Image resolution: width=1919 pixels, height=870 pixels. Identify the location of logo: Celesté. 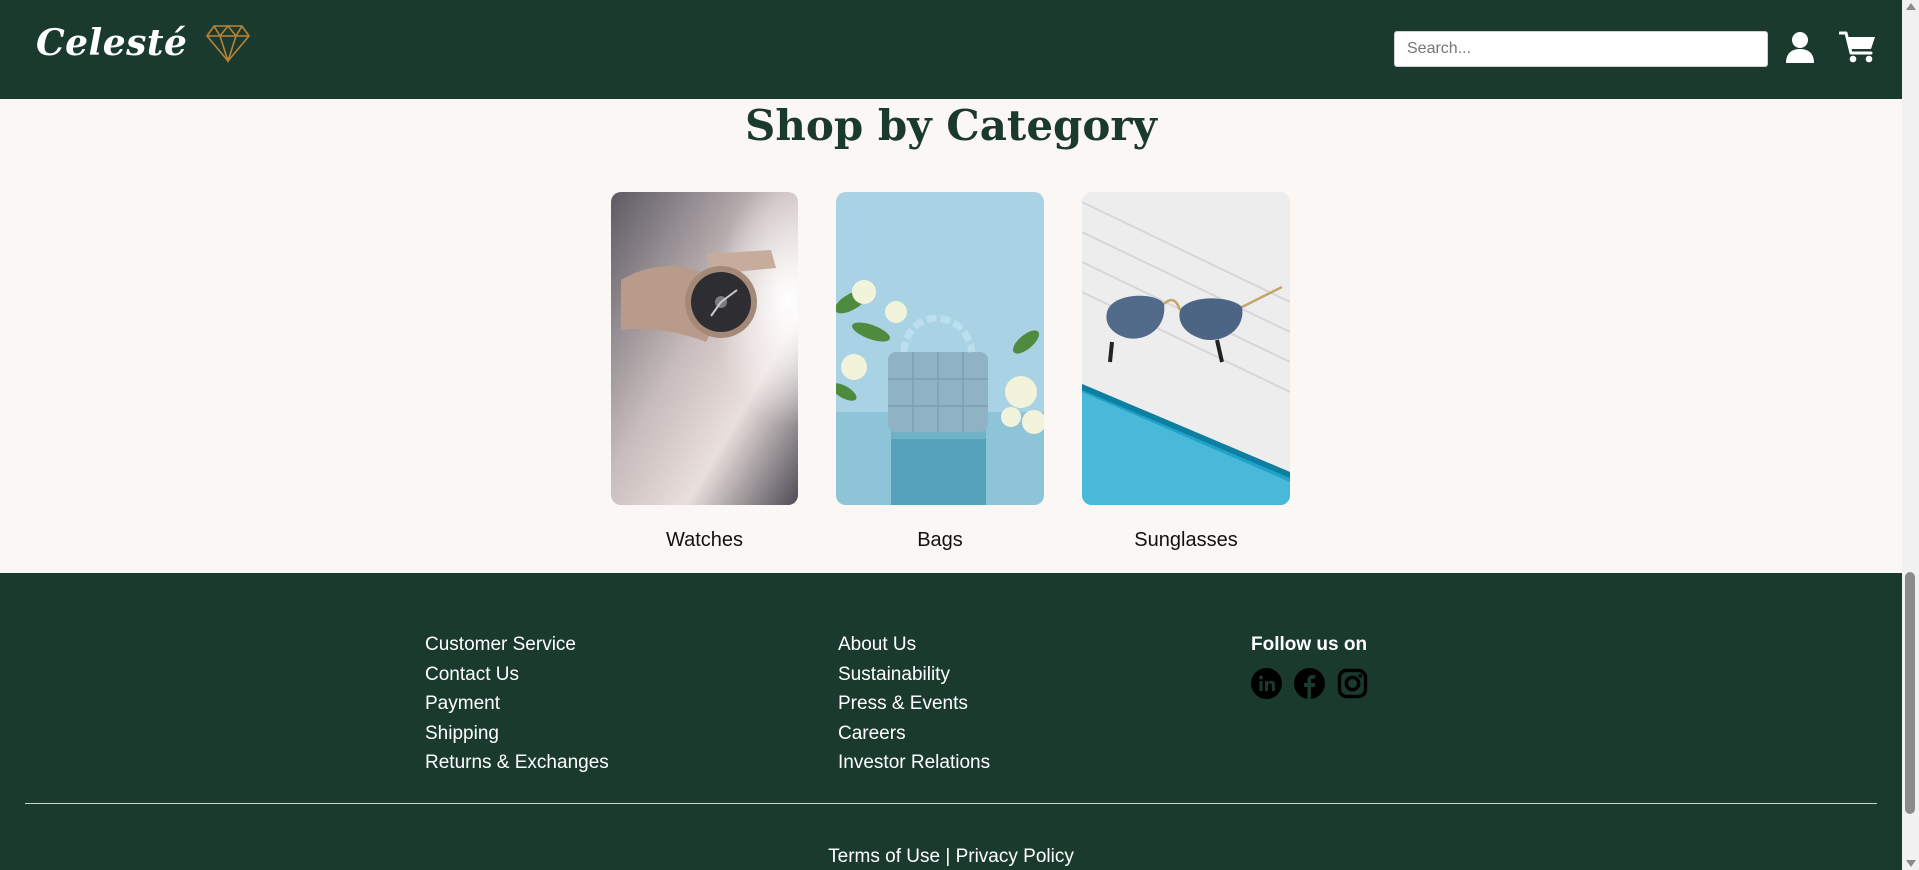
(143, 43).